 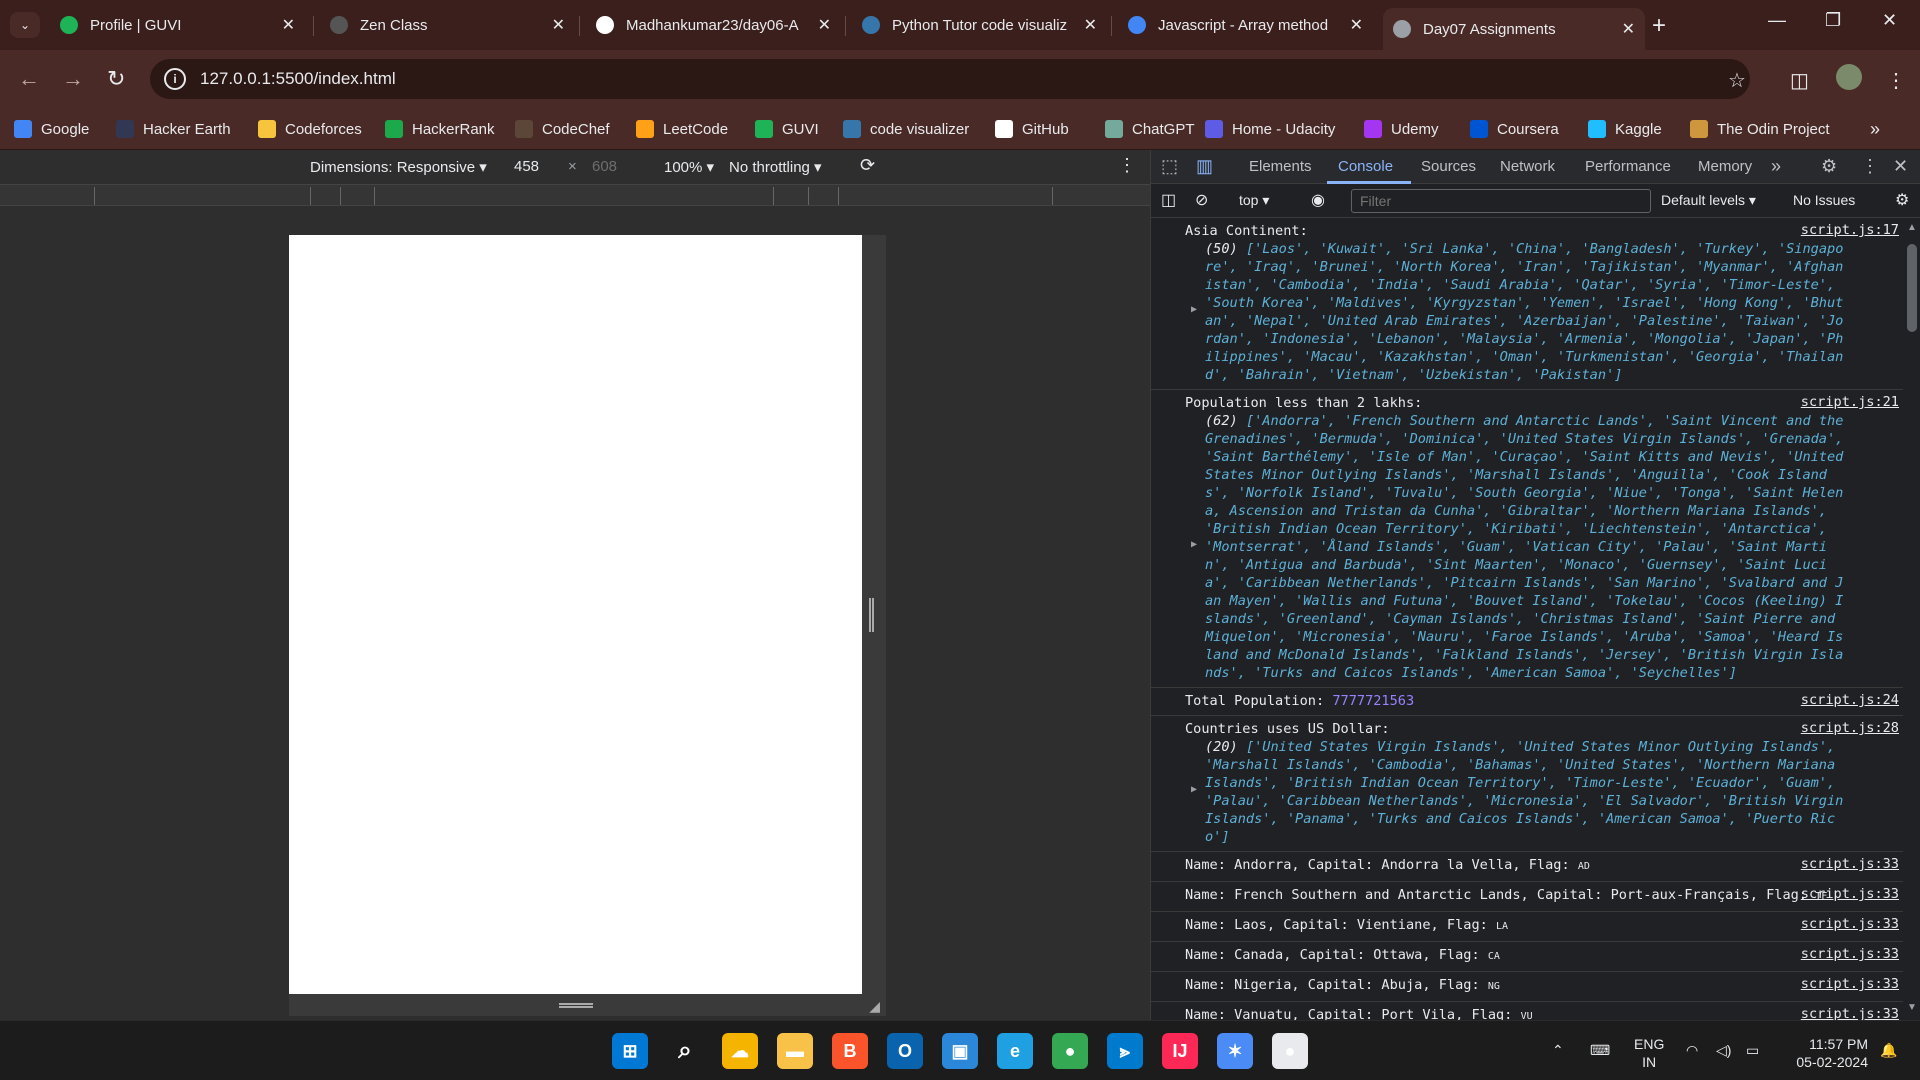 What do you see at coordinates (1870, 166) in the screenshot?
I see `devtools-kebab-icon: ⋮` at bounding box center [1870, 166].